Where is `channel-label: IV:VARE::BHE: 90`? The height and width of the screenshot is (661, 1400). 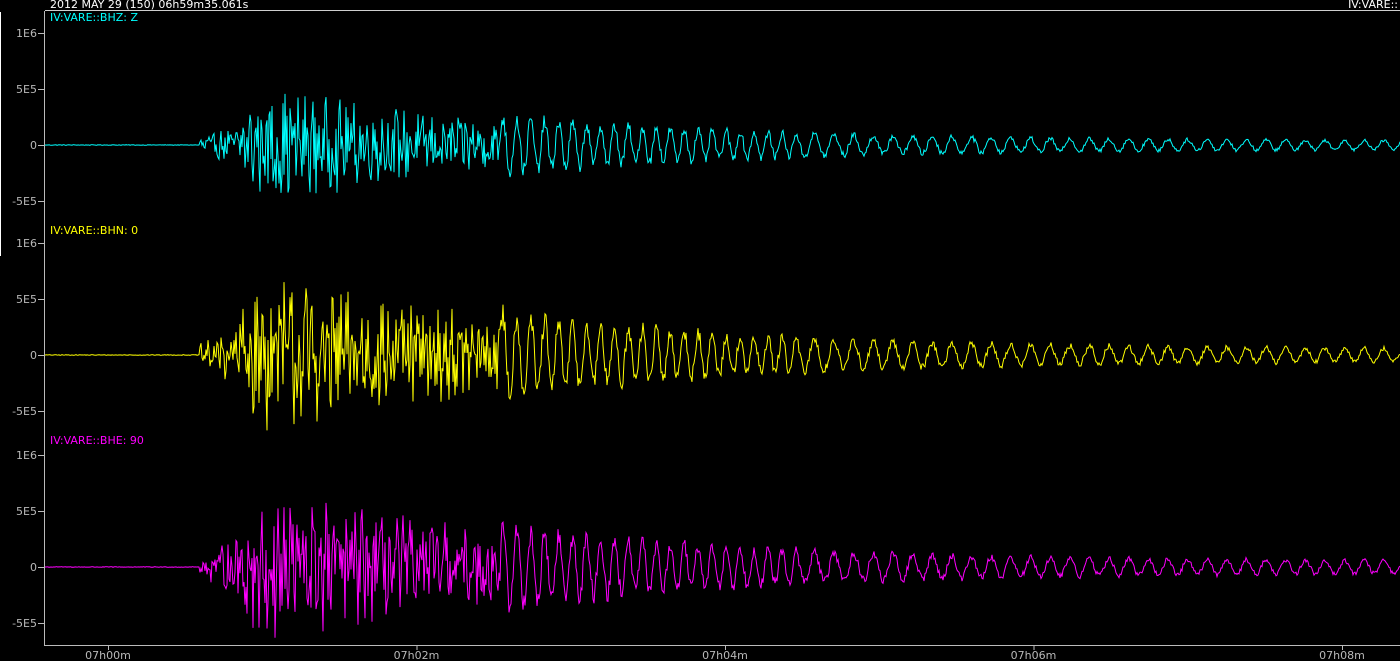
channel-label: IV:VARE::BHE: 90 is located at coordinates (97, 440).